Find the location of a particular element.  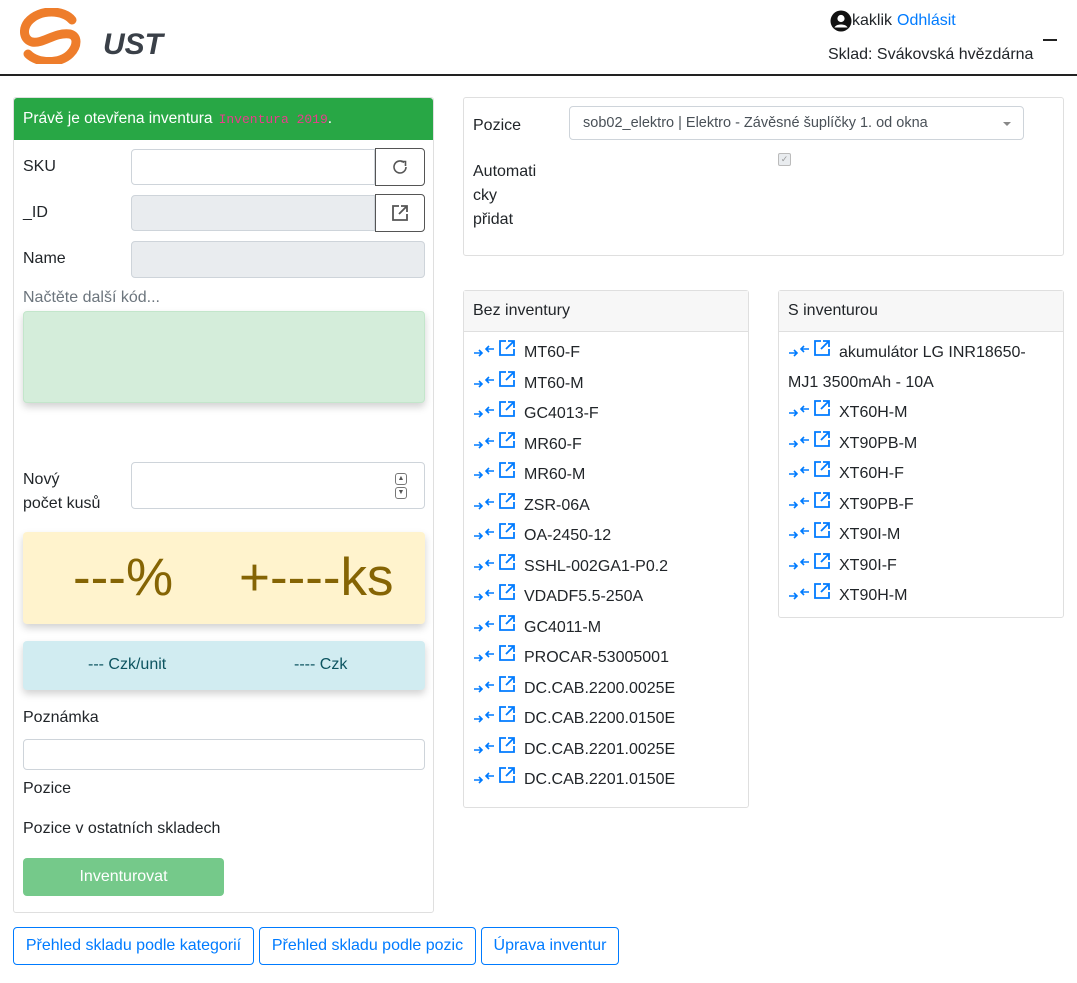

item-label: XT90I-M is located at coordinates (869, 535).